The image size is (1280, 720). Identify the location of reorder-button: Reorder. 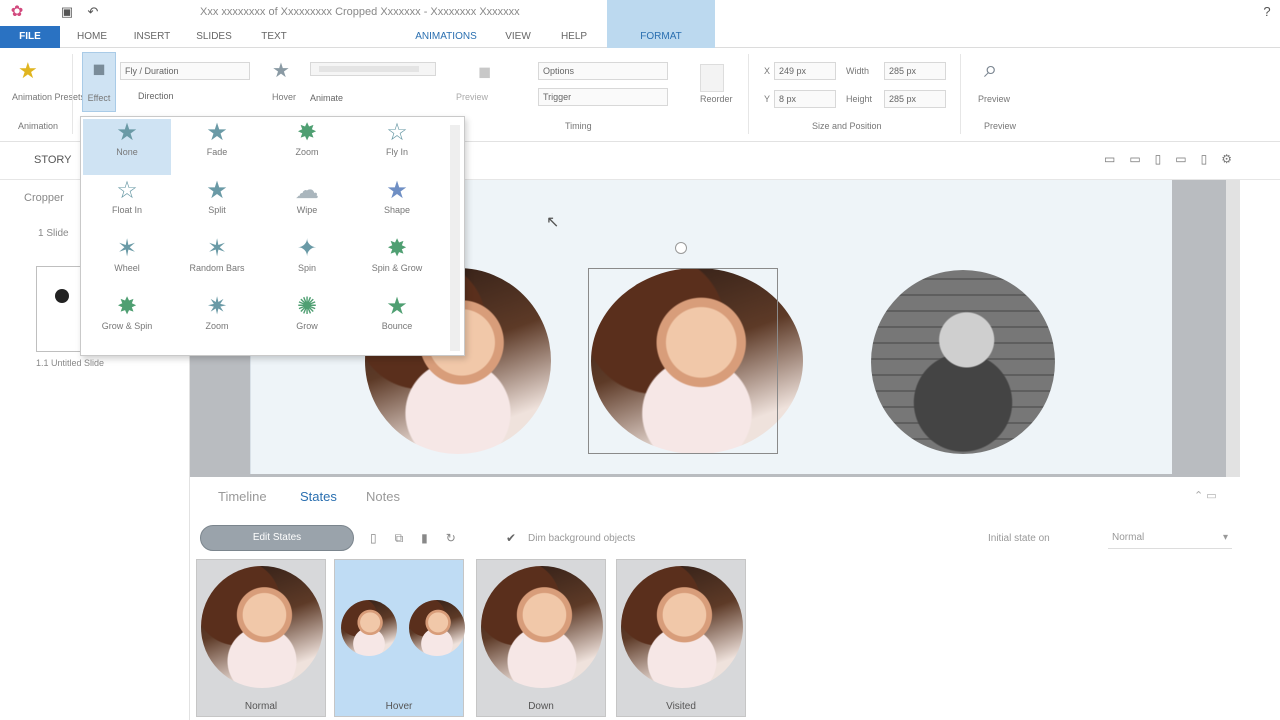
(716, 99).